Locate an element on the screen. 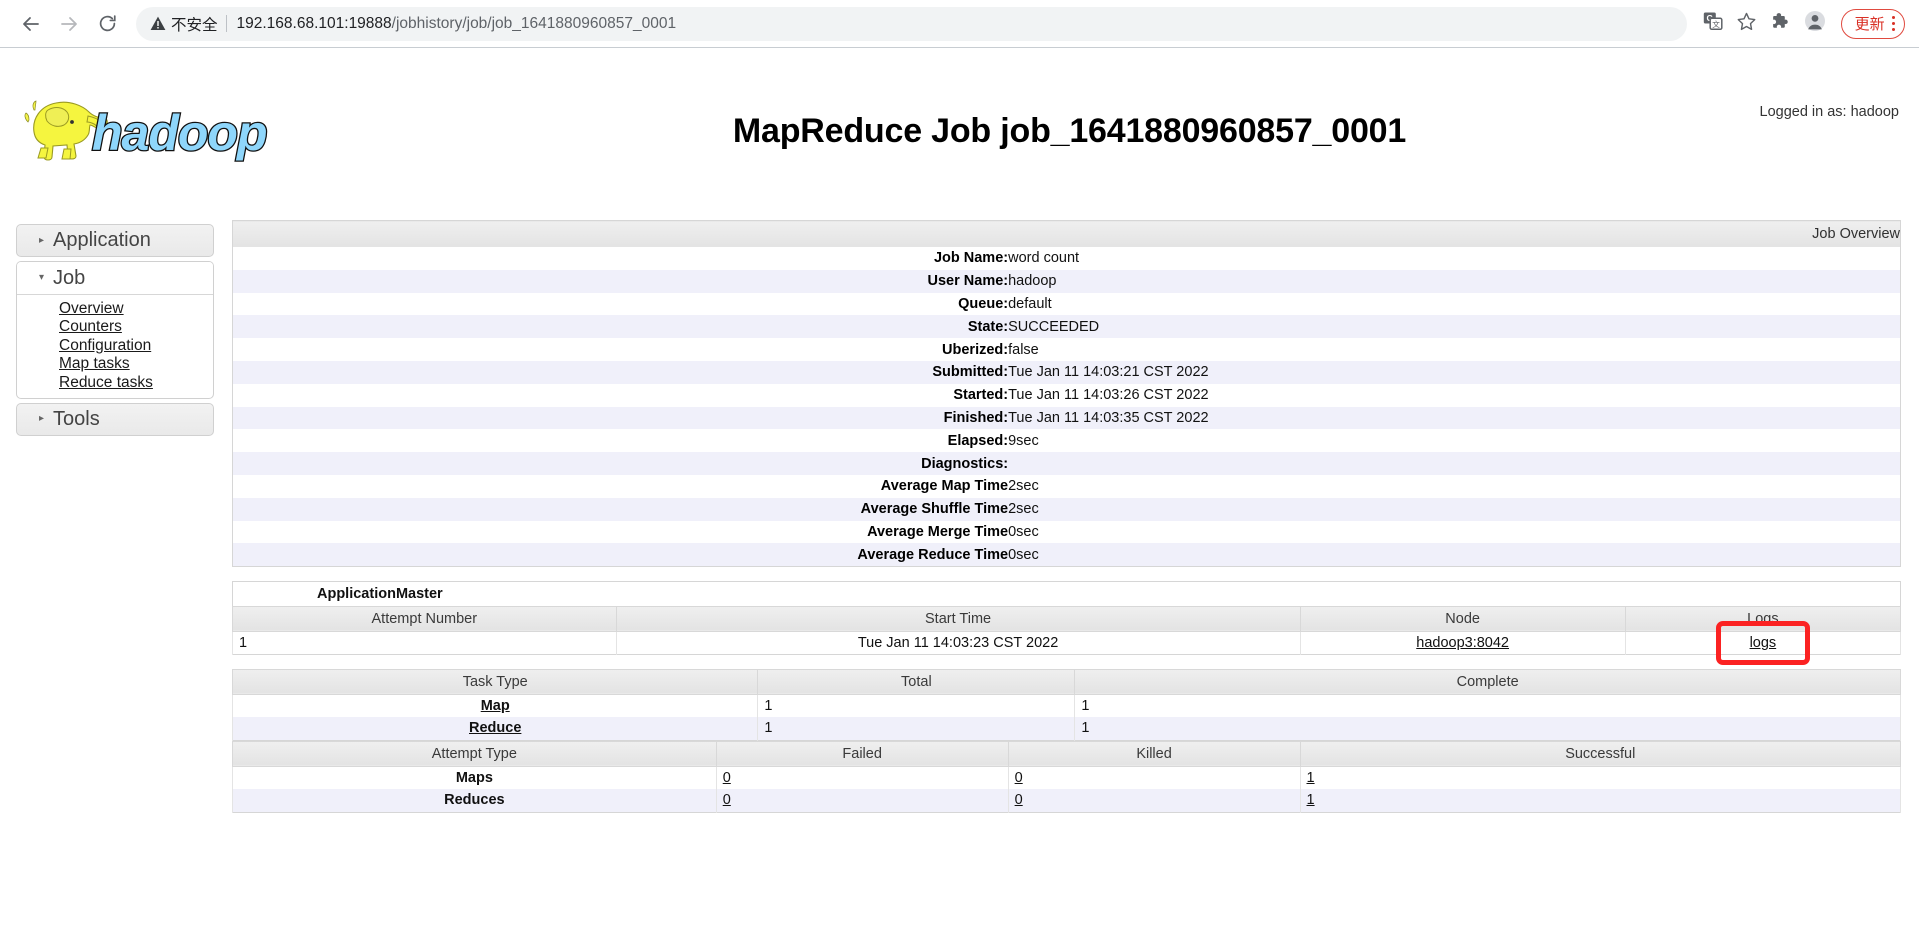  table-row: Average Map Time 2sec is located at coordinates (1067, 486).